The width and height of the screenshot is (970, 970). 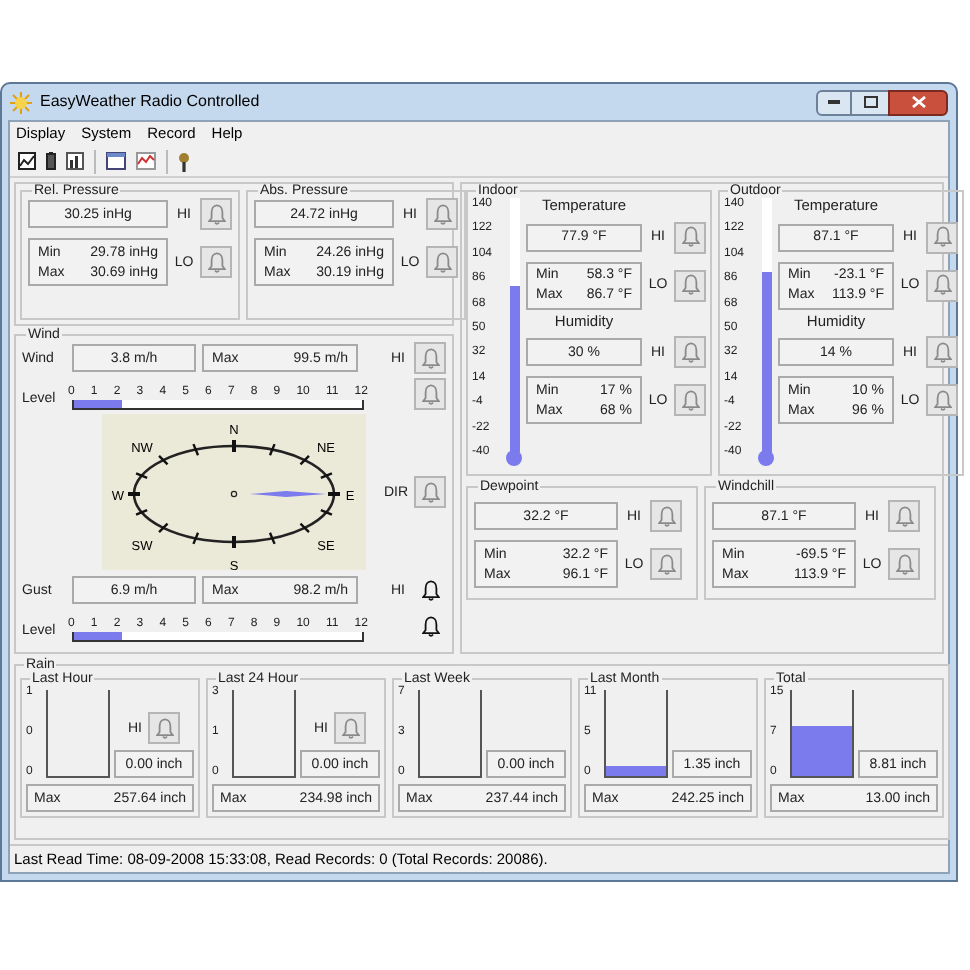 I want to click on minimize-icon, so click(x=834, y=102).